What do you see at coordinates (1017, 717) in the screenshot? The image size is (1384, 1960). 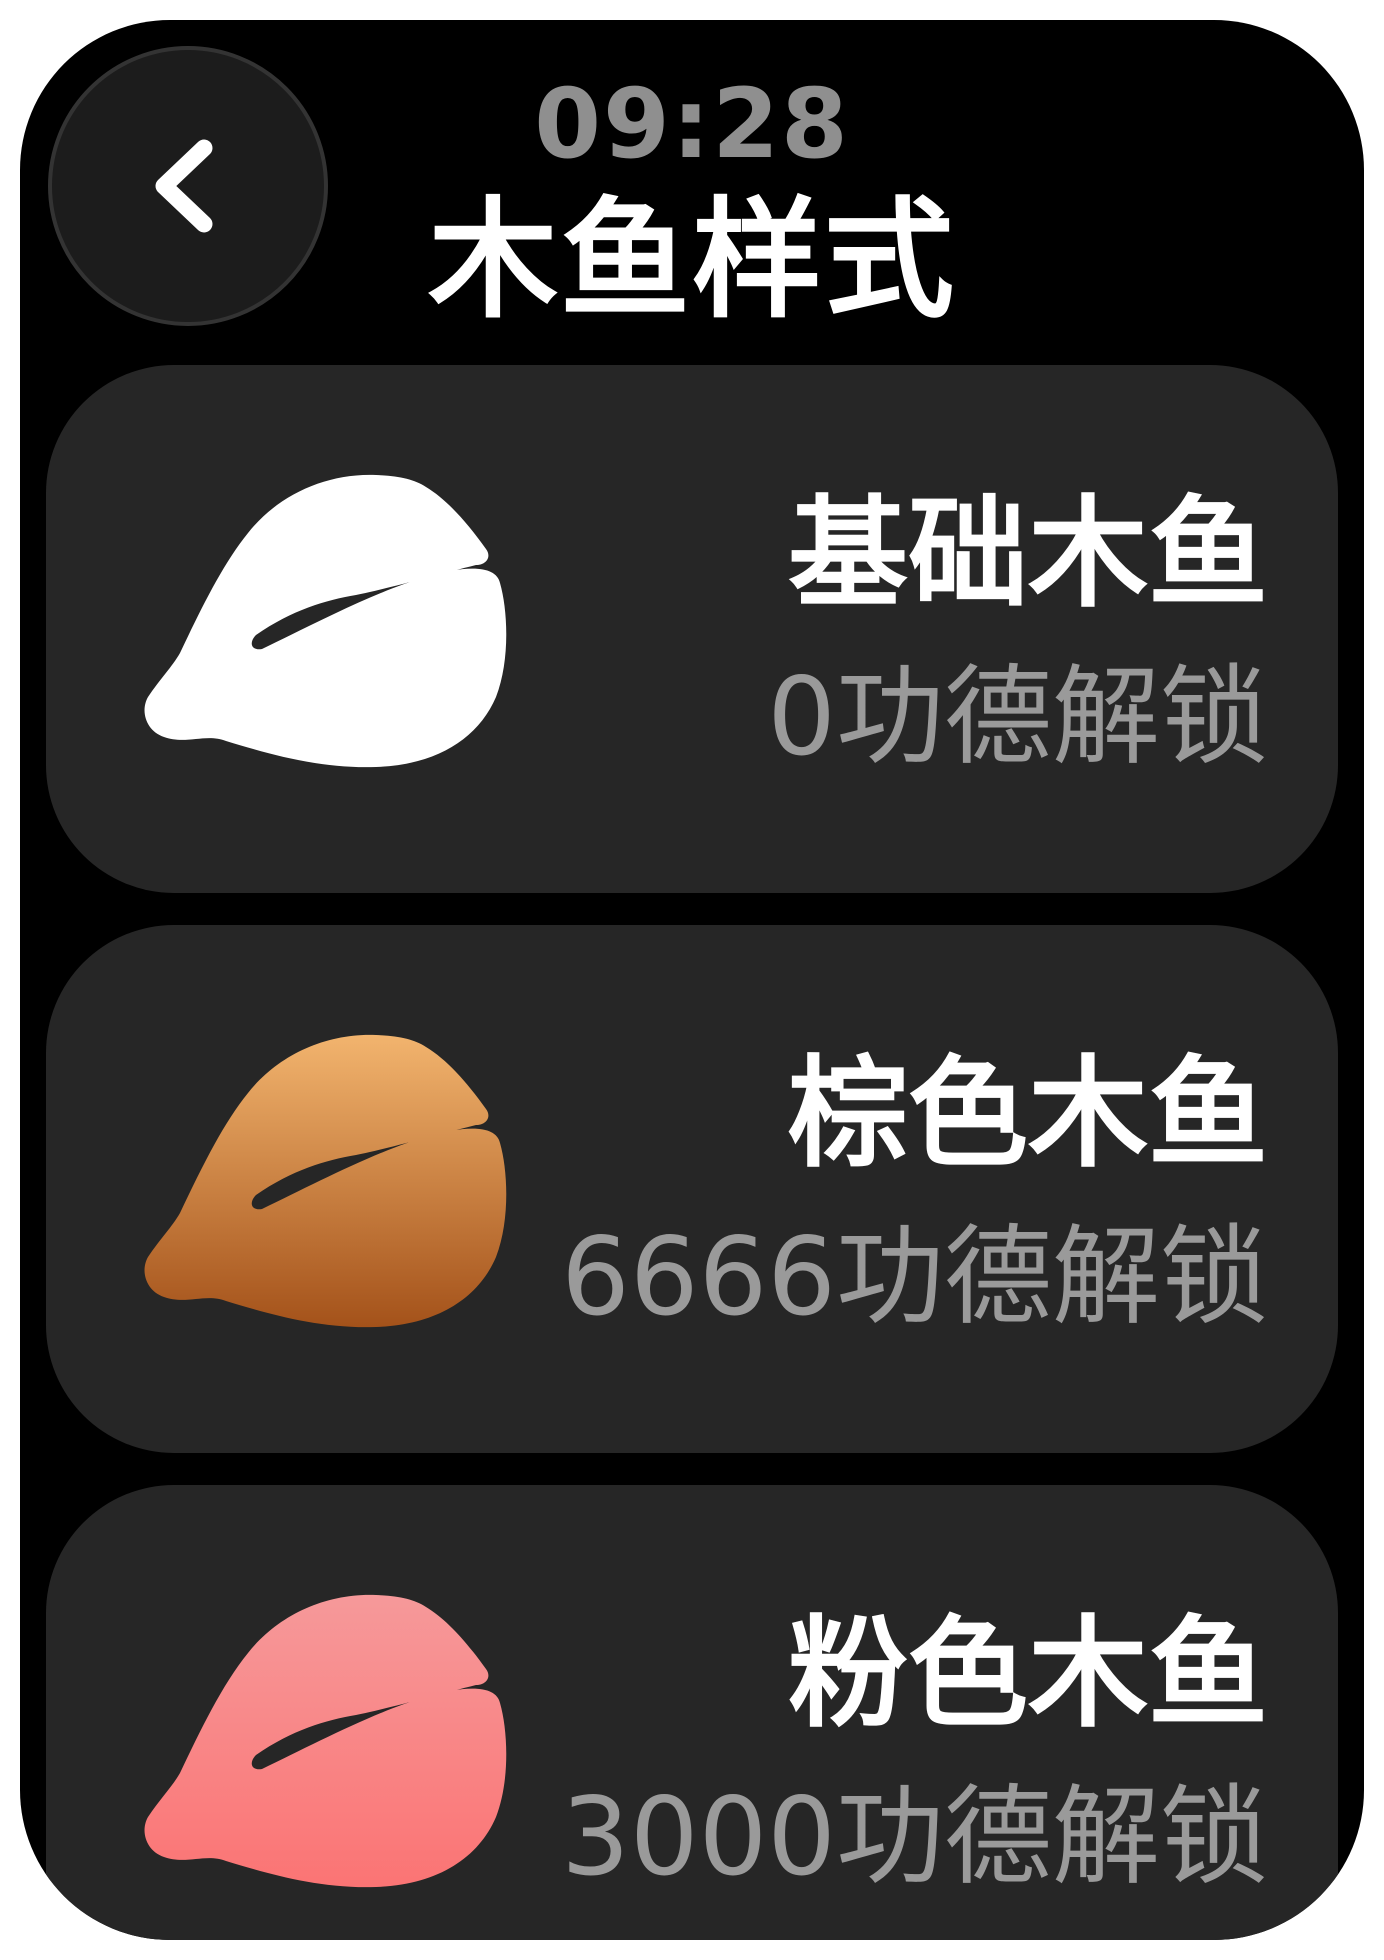 I see `unlock-cost: 0功德解锁` at bounding box center [1017, 717].